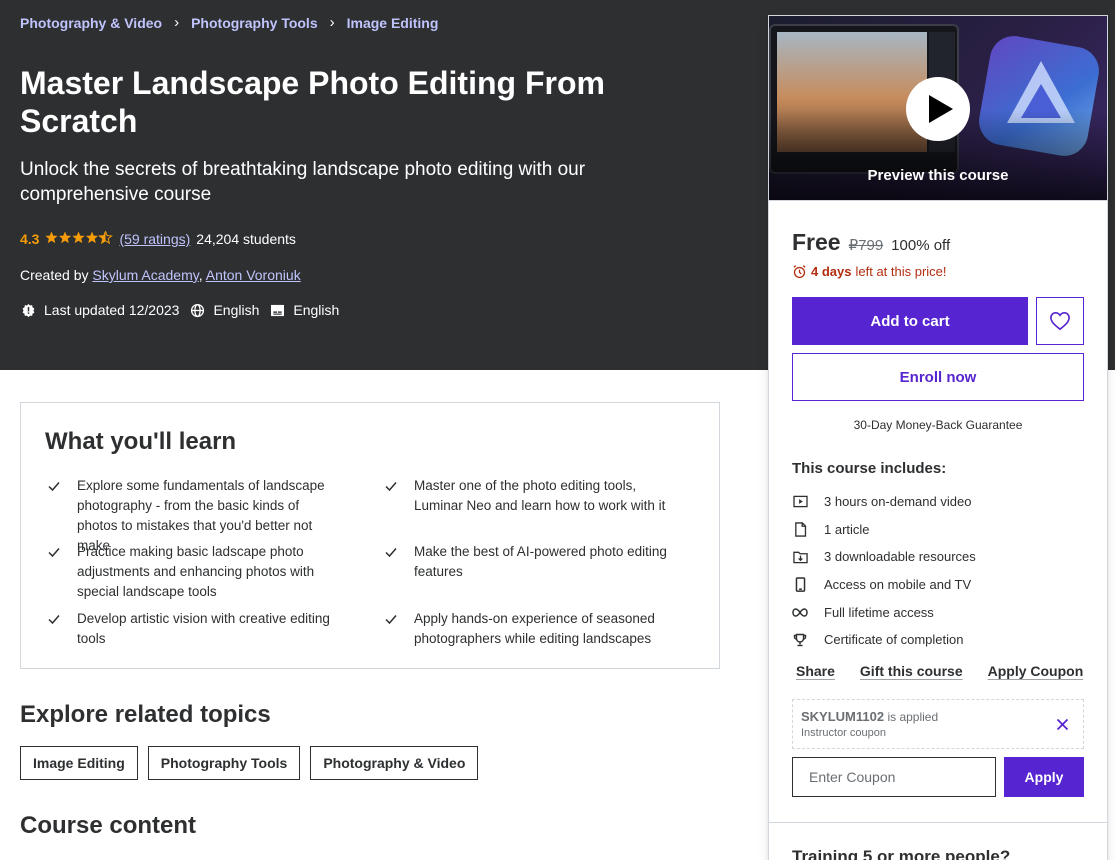 This screenshot has height=860, width=1115. What do you see at coordinates (884, 612) in the screenshot?
I see `includes-item: Full lifetime access` at bounding box center [884, 612].